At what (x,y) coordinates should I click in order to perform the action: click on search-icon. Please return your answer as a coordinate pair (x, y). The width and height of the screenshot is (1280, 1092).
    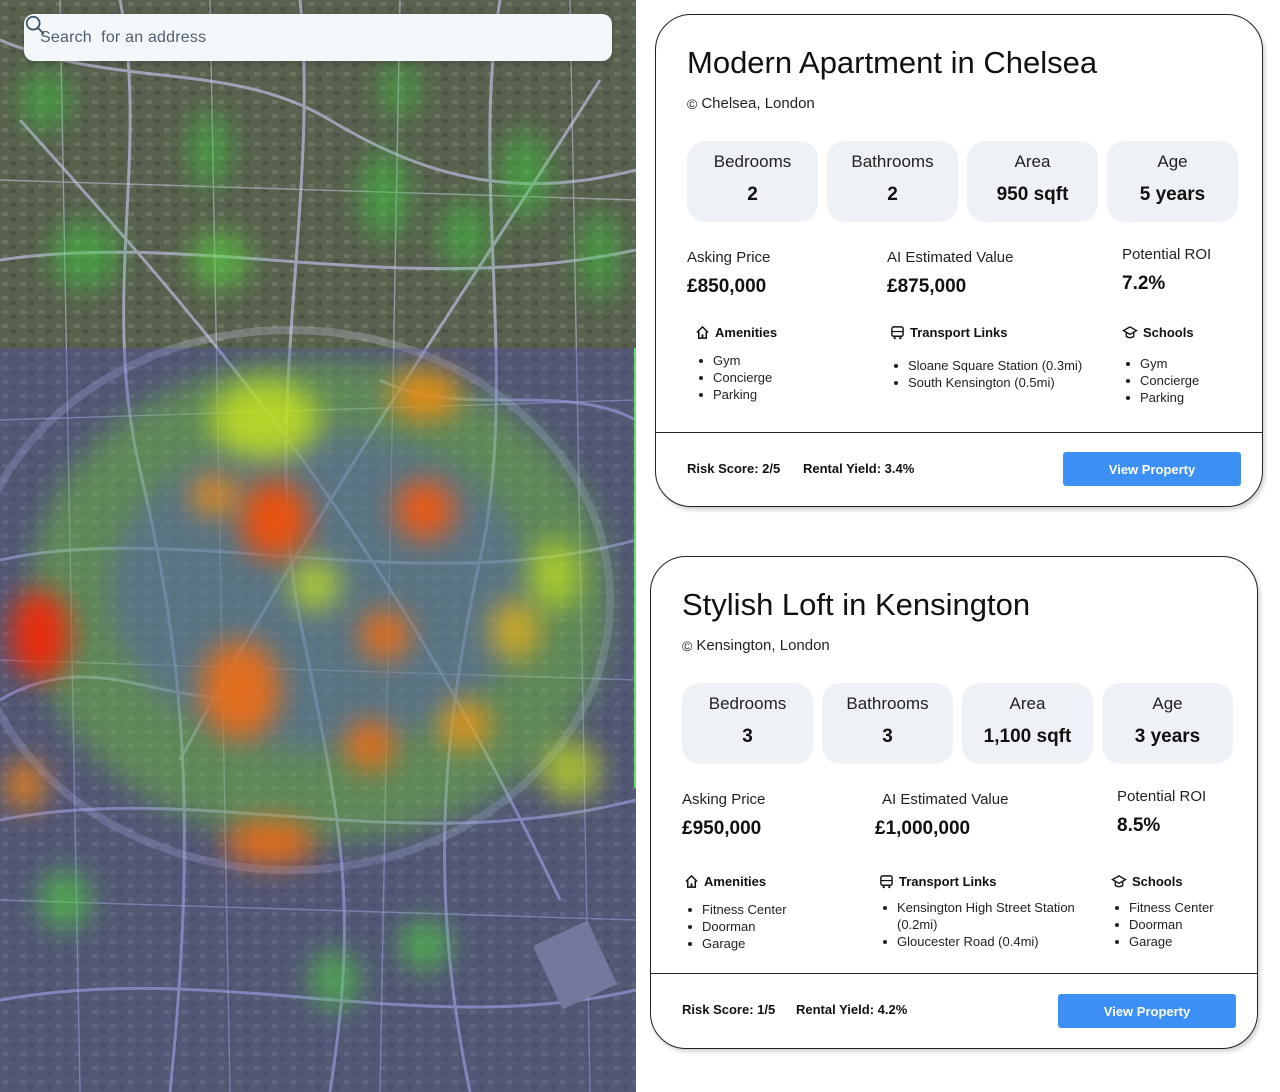
    Looking at the image, I should click on (35, 25).